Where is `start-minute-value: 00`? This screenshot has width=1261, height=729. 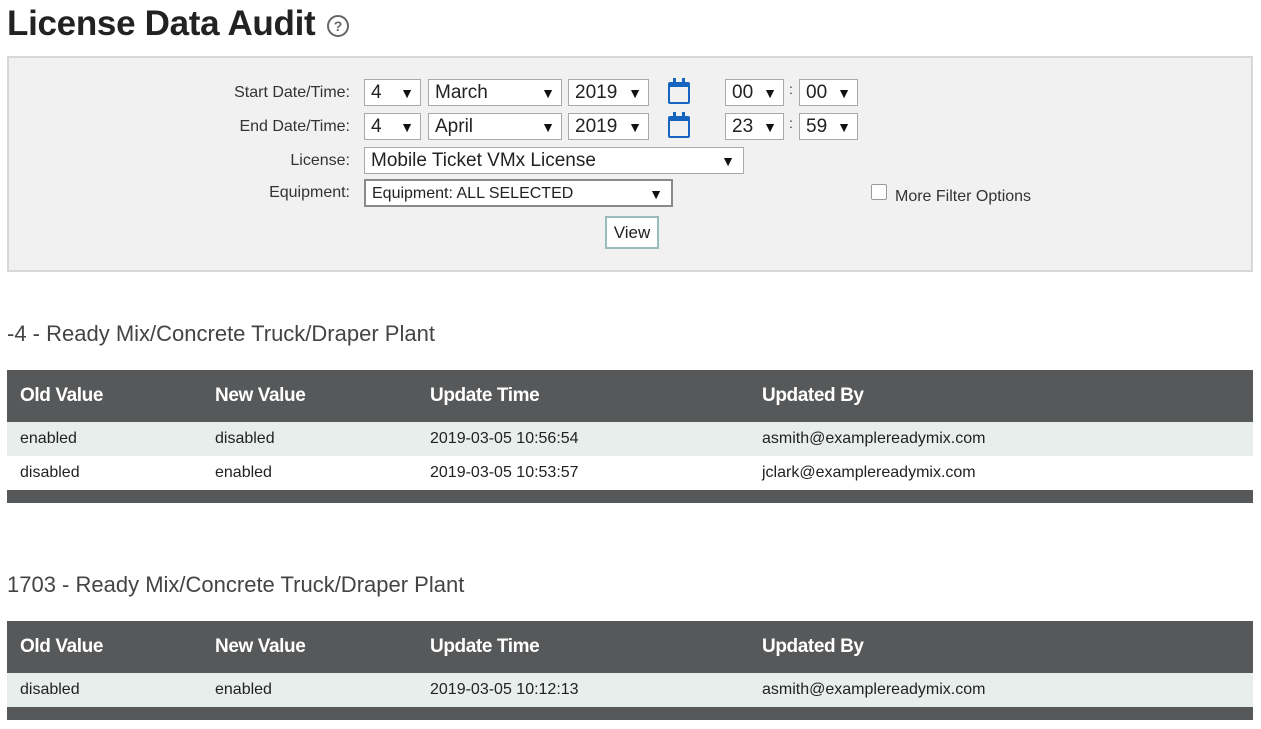 start-minute-value: 00 is located at coordinates (817, 92).